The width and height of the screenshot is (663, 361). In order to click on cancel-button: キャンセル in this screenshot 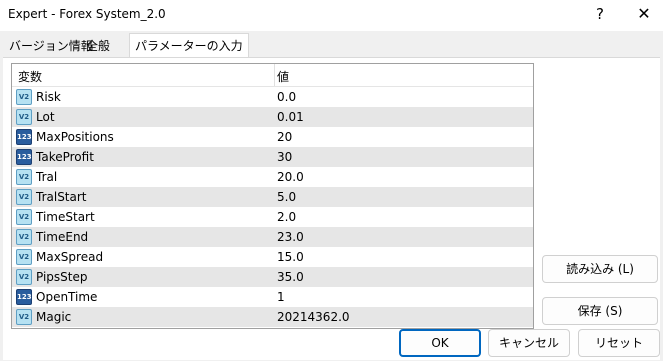, I will do `click(529, 343)`.